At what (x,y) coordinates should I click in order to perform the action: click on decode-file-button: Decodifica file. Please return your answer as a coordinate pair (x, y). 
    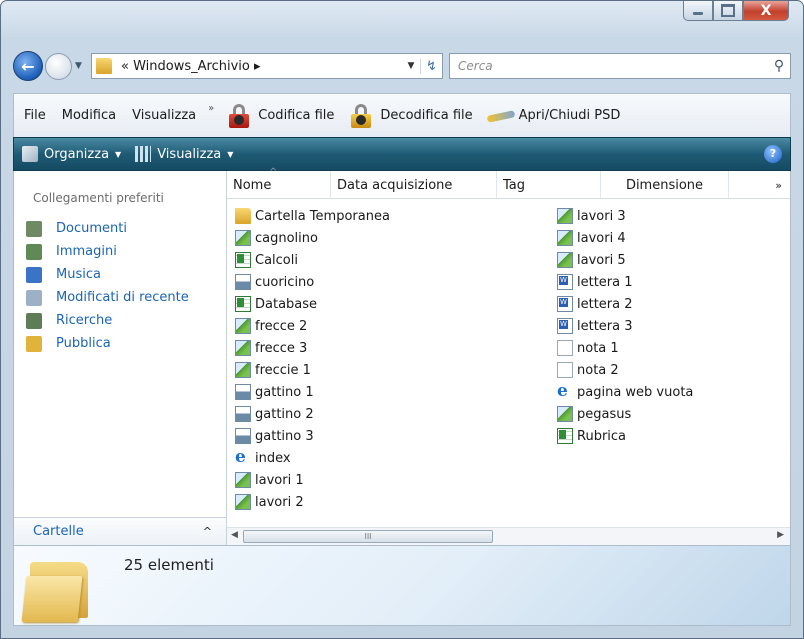
    Looking at the image, I should click on (410, 116).